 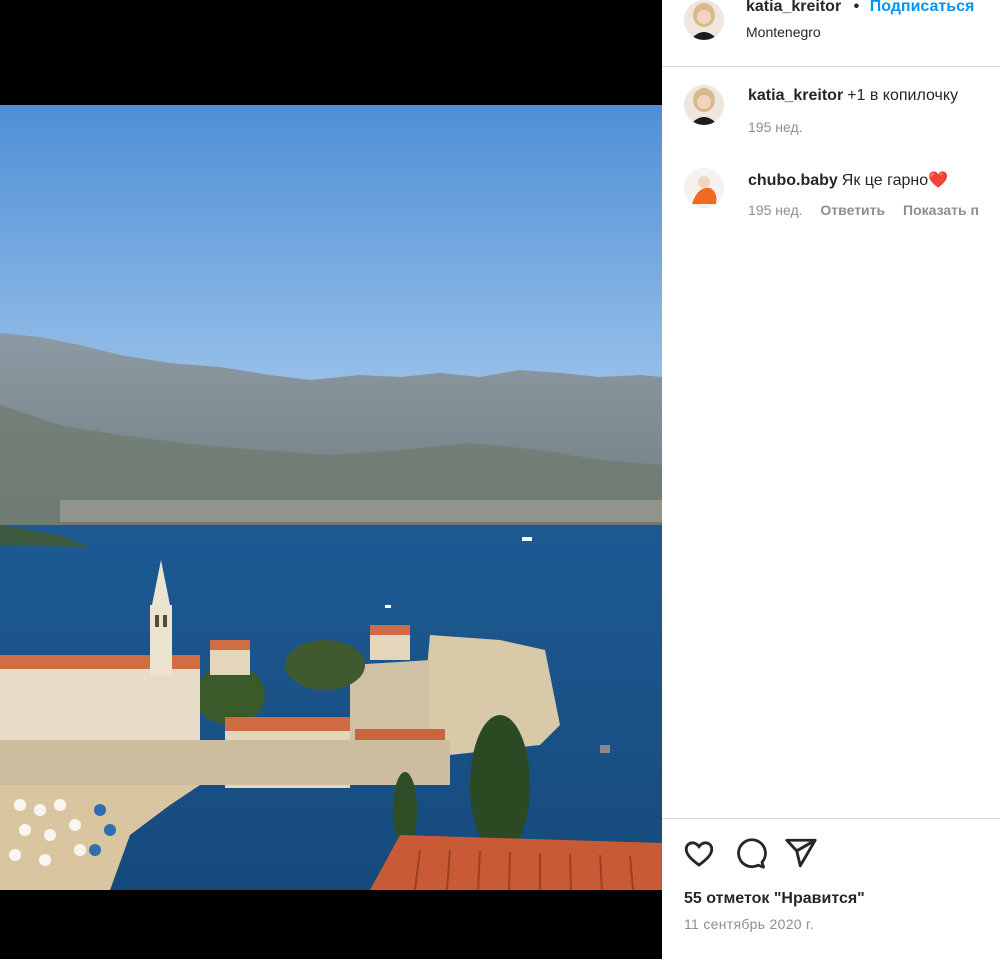 I want to click on follow-button: Подписаться, so click(x=922, y=7).